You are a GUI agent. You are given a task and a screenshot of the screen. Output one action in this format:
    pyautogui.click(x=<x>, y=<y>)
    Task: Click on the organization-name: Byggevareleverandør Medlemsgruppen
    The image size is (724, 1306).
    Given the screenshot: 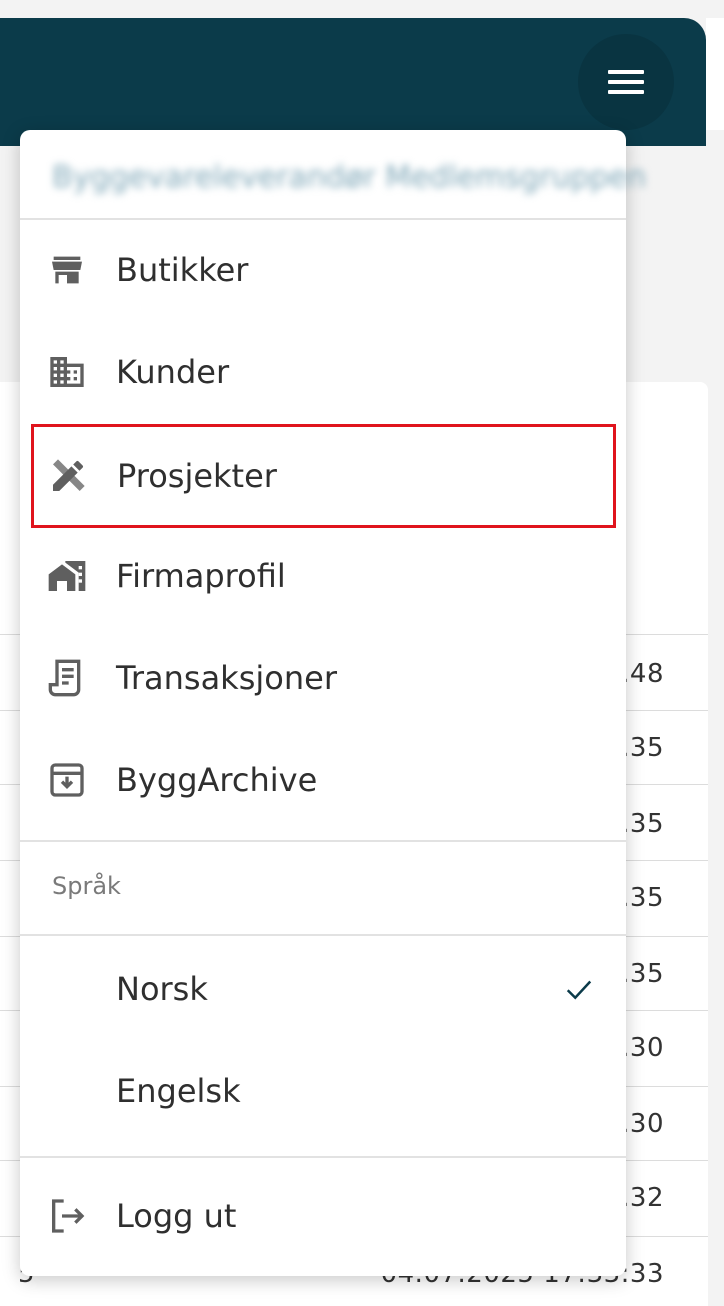 What is the action you would take?
    pyautogui.click(x=349, y=177)
    